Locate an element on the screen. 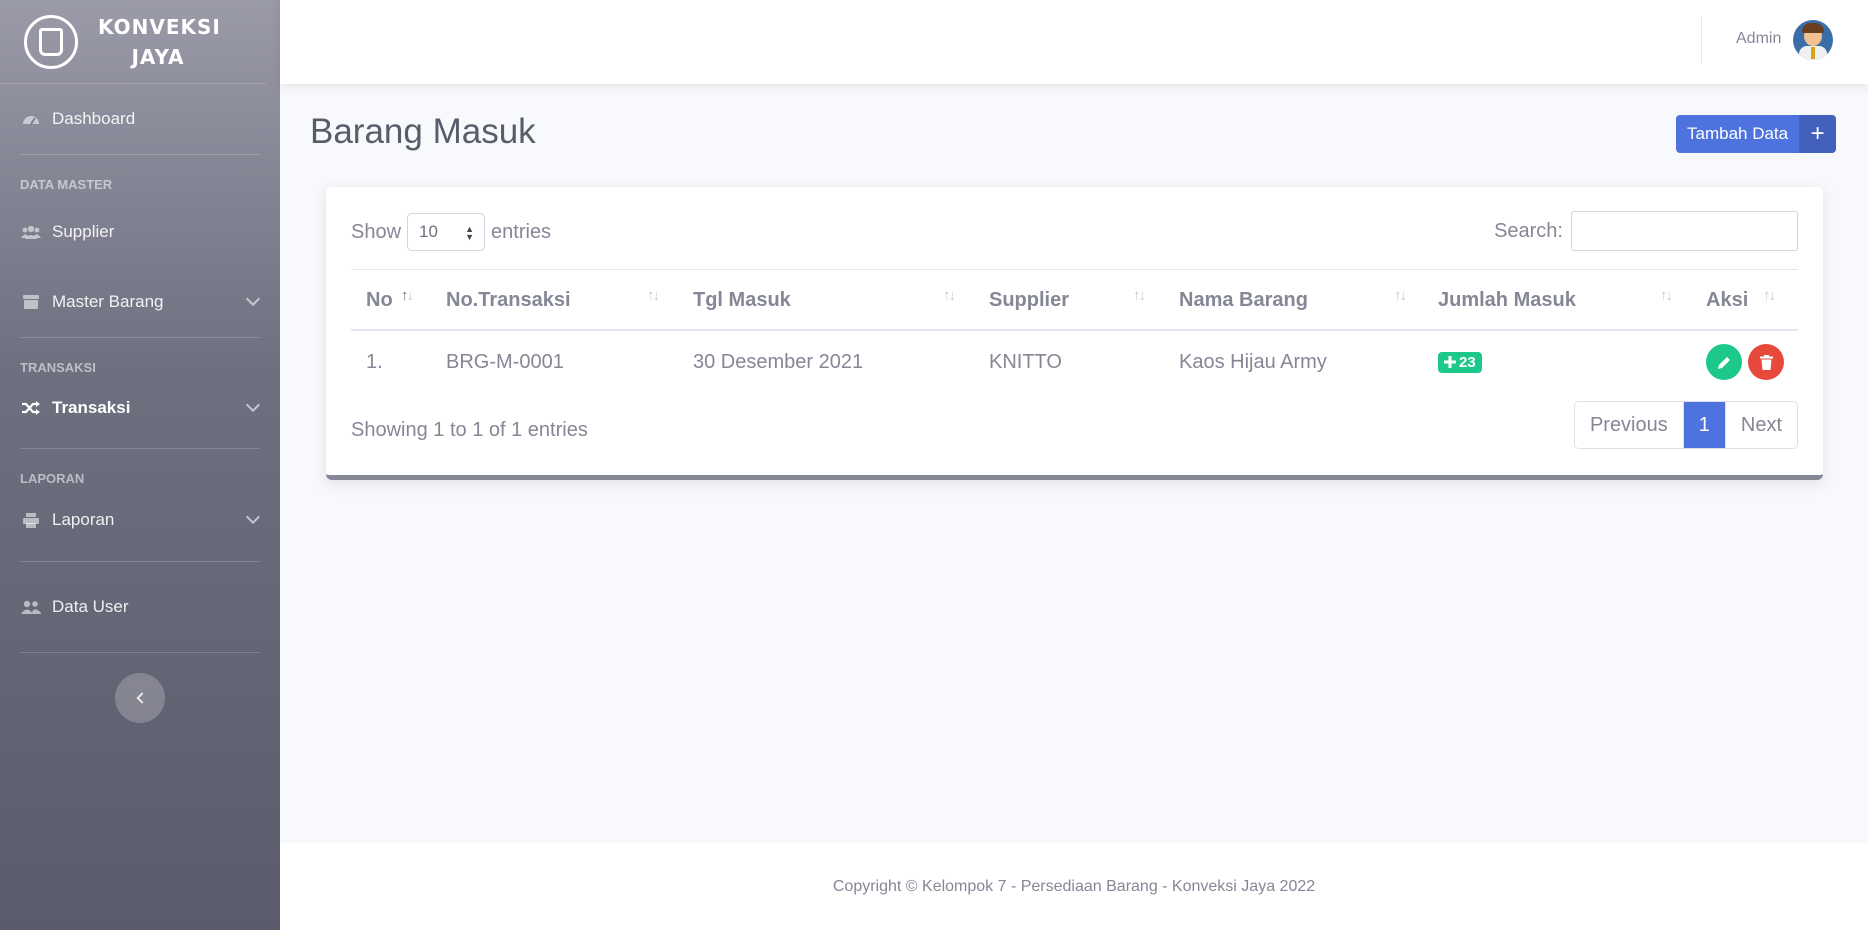  sidebar-heading-laporan: LAPORAN is located at coordinates (52, 478).